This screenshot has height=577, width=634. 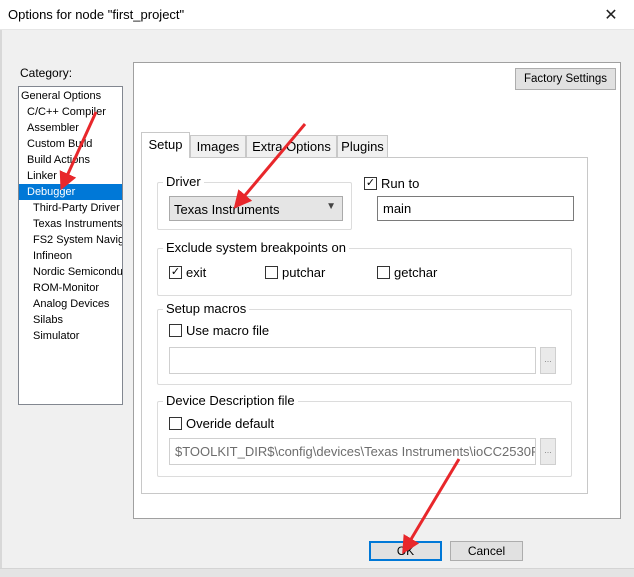 What do you see at coordinates (66, 288) in the screenshot?
I see `category-item-rom-monitor: ROM-Monitor` at bounding box center [66, 288].